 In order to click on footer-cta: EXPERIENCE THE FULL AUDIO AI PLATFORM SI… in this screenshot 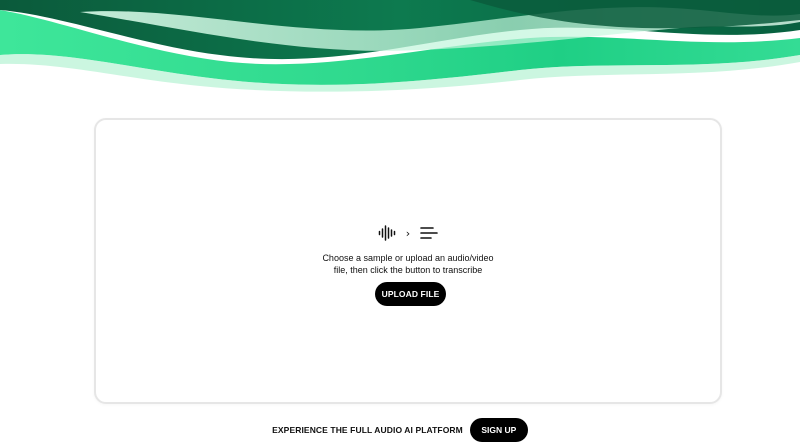, I will do `click(400, 430)`.